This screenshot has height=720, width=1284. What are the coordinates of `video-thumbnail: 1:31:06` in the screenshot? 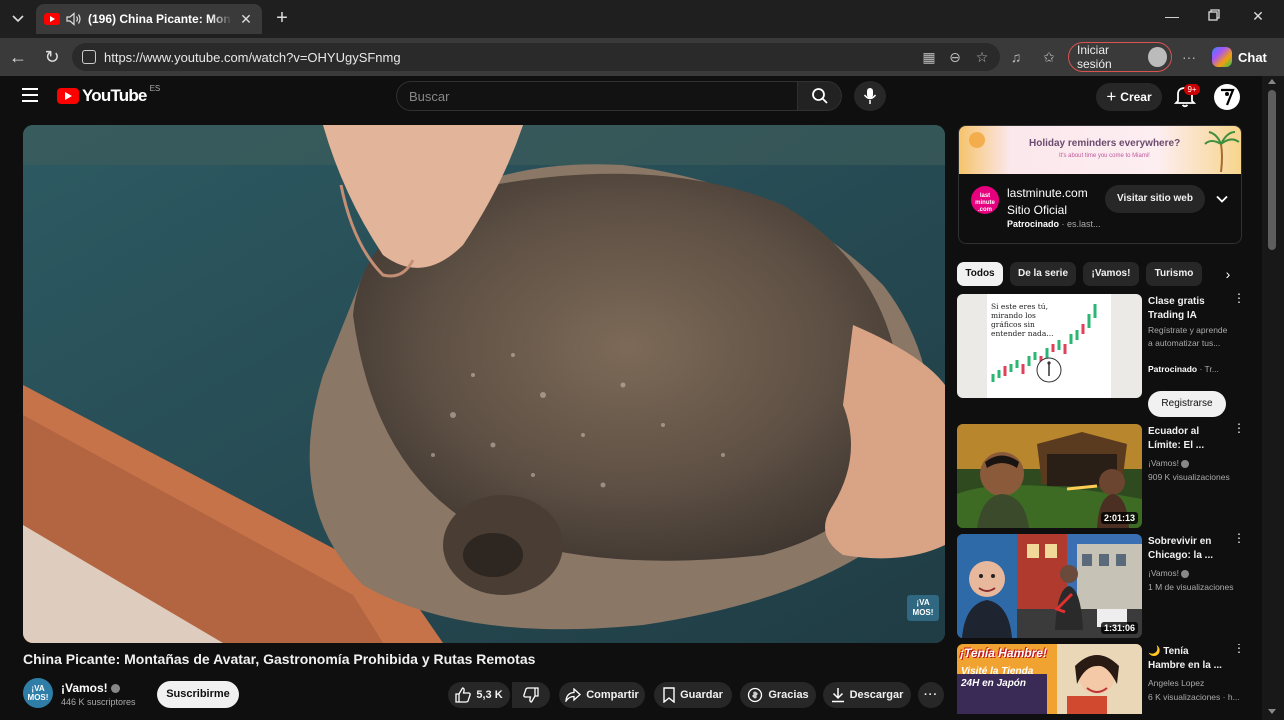 It's located at (1049, 586).